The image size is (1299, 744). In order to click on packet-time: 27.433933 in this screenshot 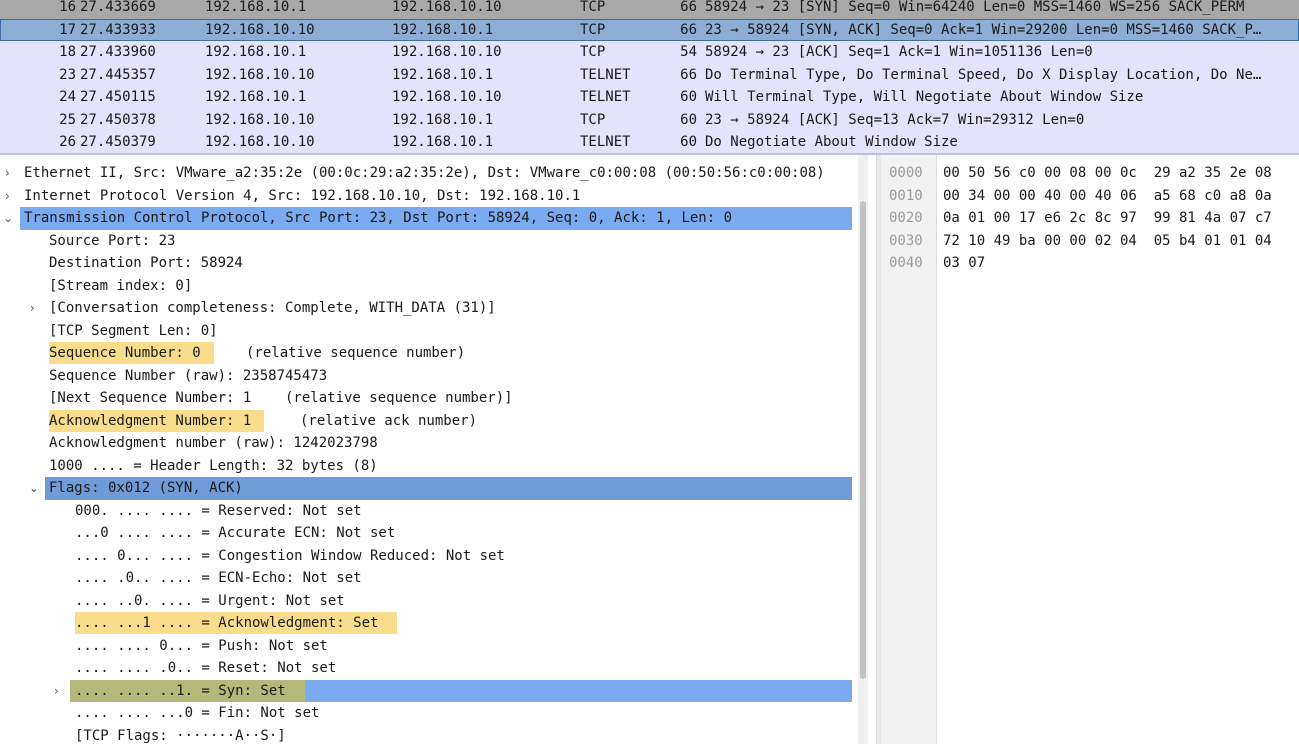, I will do `click(118, 29)`.